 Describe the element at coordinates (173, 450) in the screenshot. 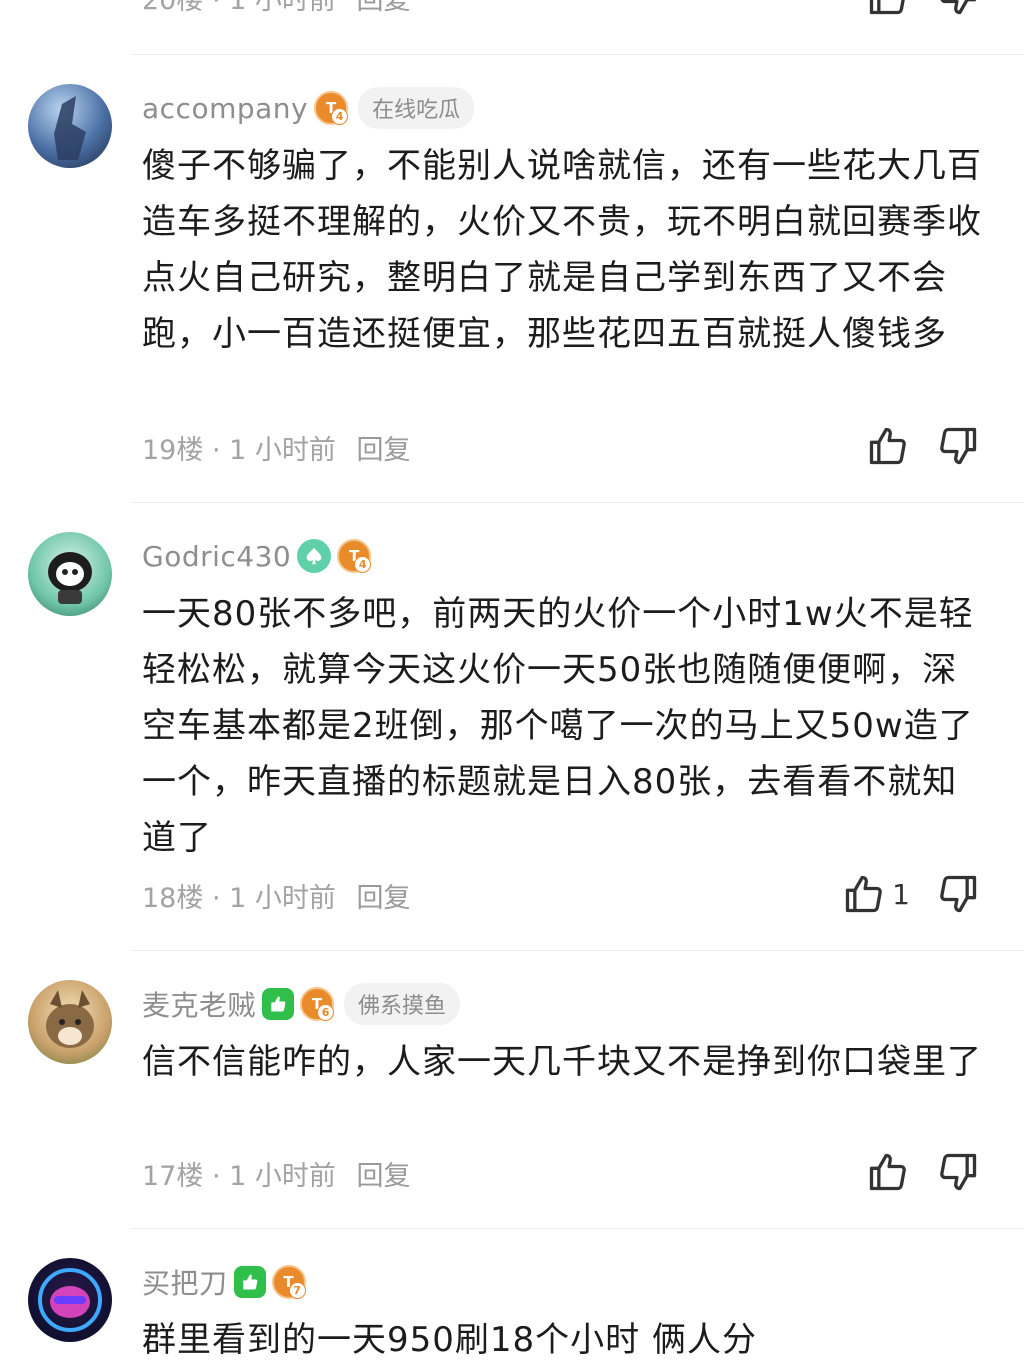

I see `floor-number: 19楼` at that location.